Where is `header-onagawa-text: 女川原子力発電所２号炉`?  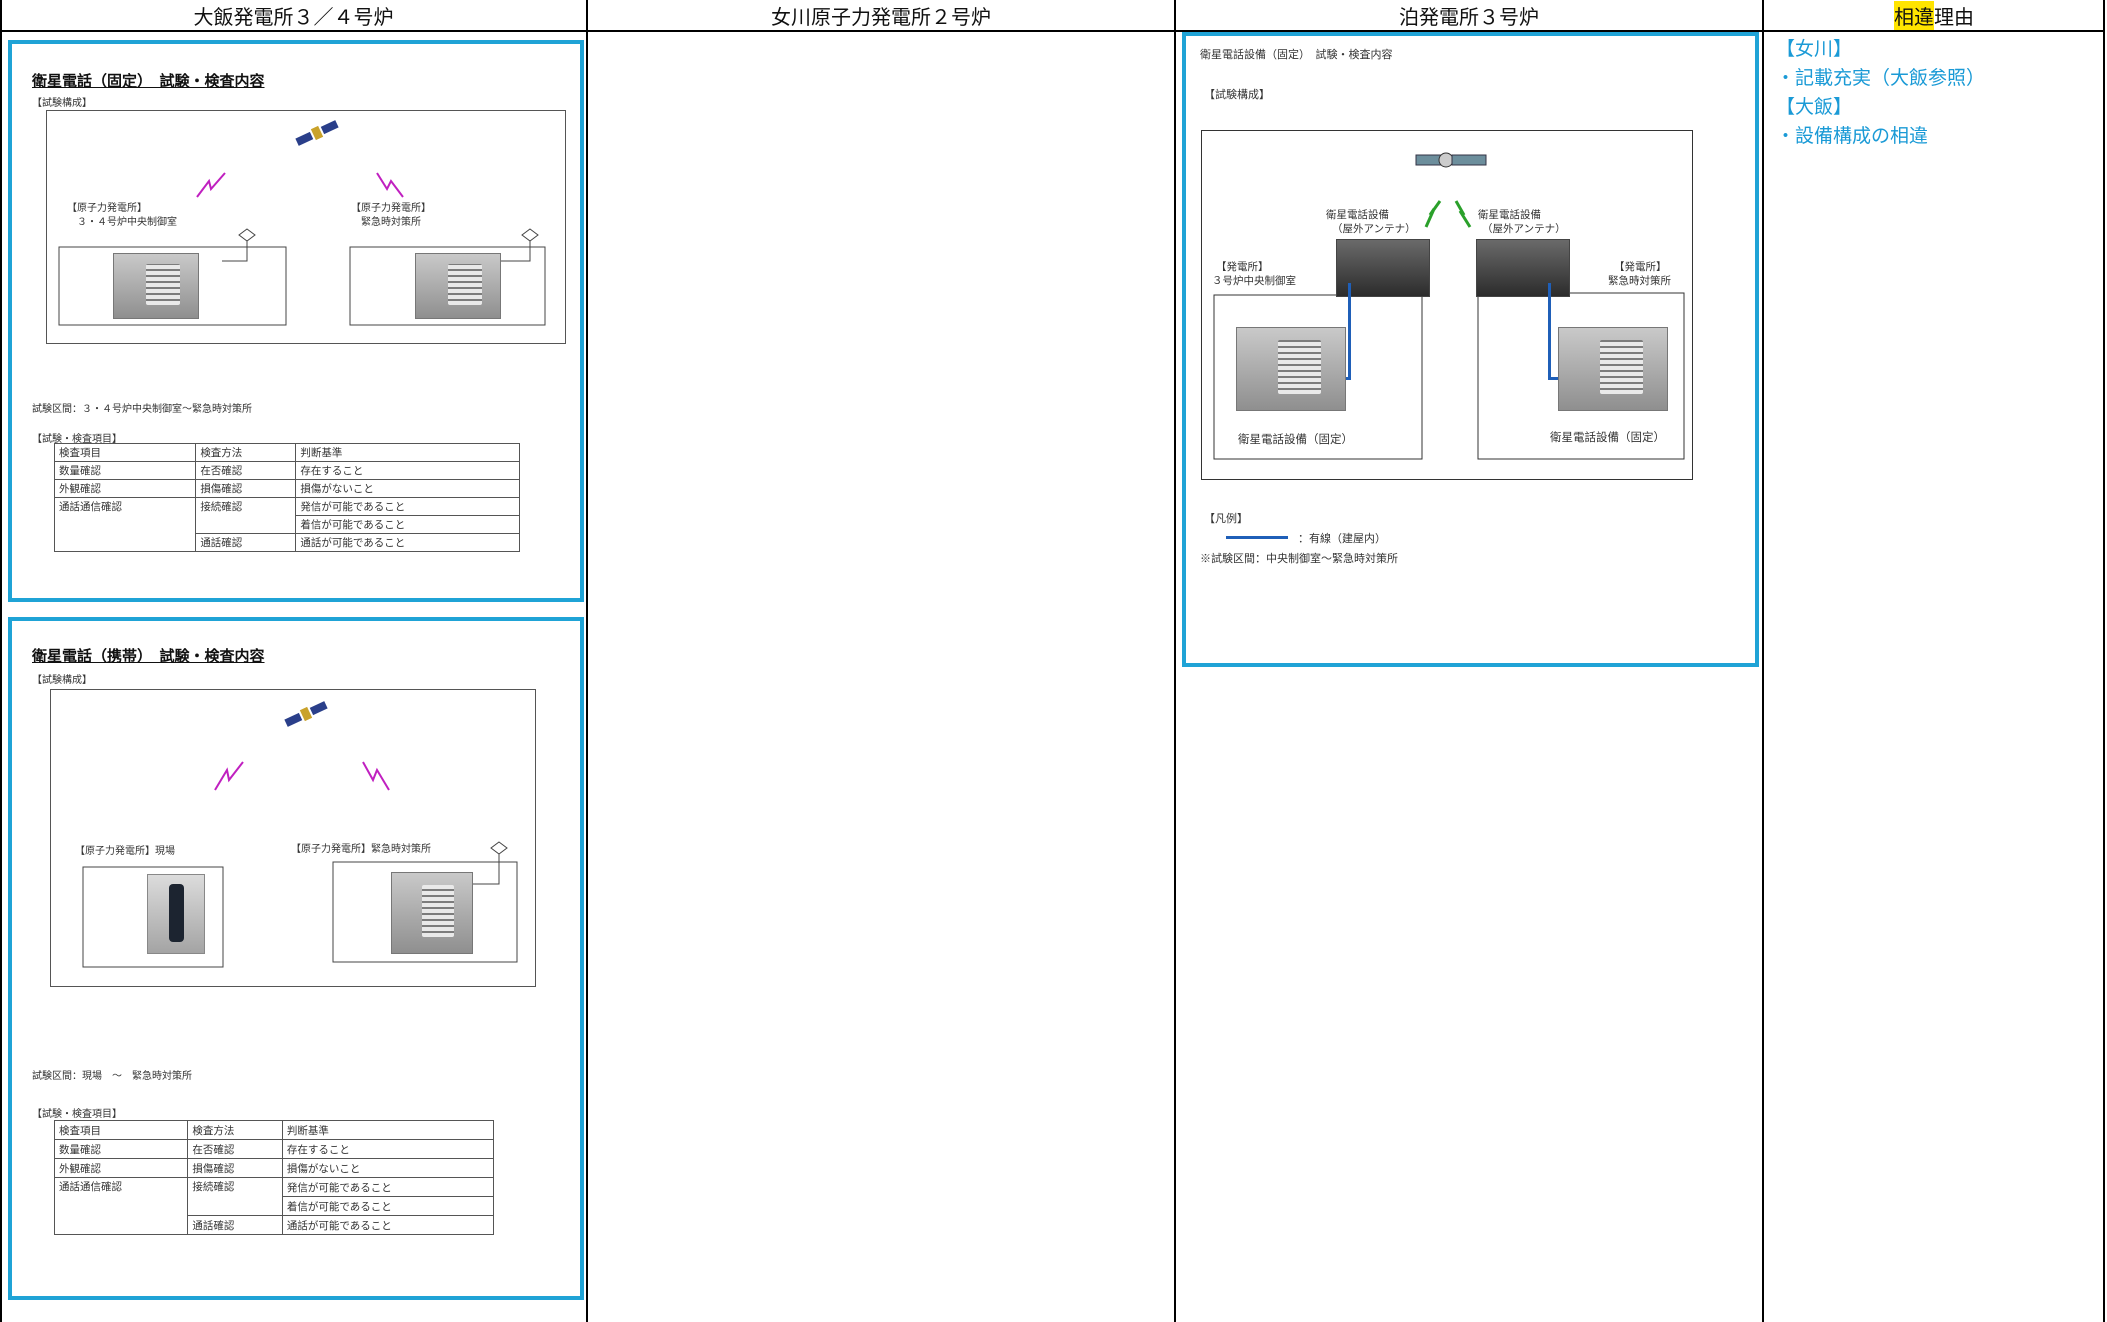
header-onagawa-text: 女川原子力発電所２号炉 is located at coordinates (881, 16).